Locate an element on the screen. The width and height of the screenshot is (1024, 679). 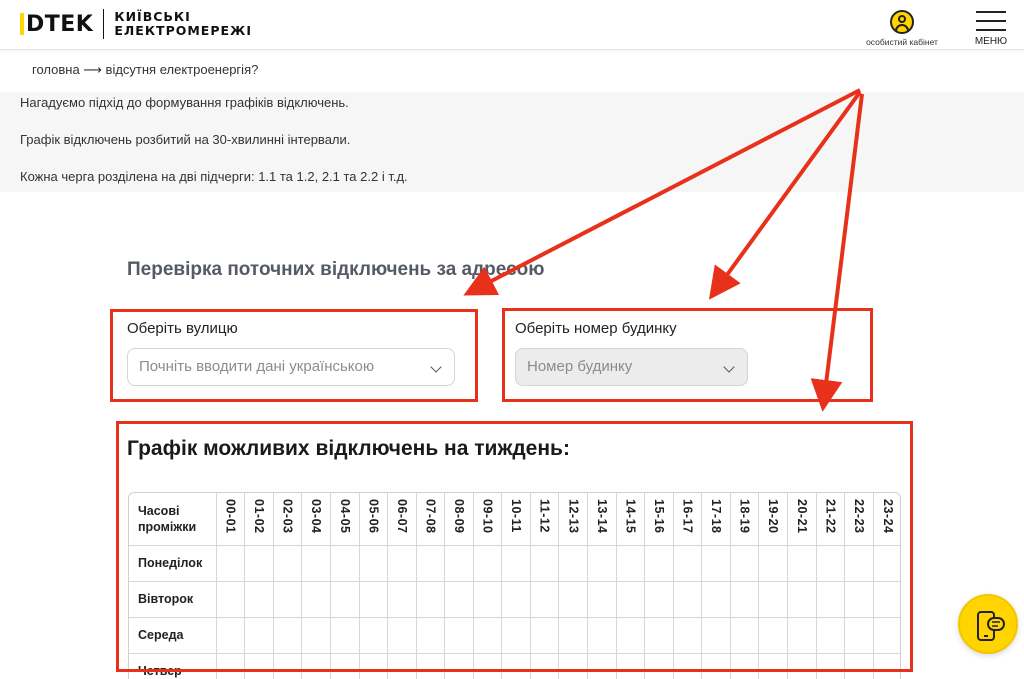
chat-button is located at coordinates (988, 624).